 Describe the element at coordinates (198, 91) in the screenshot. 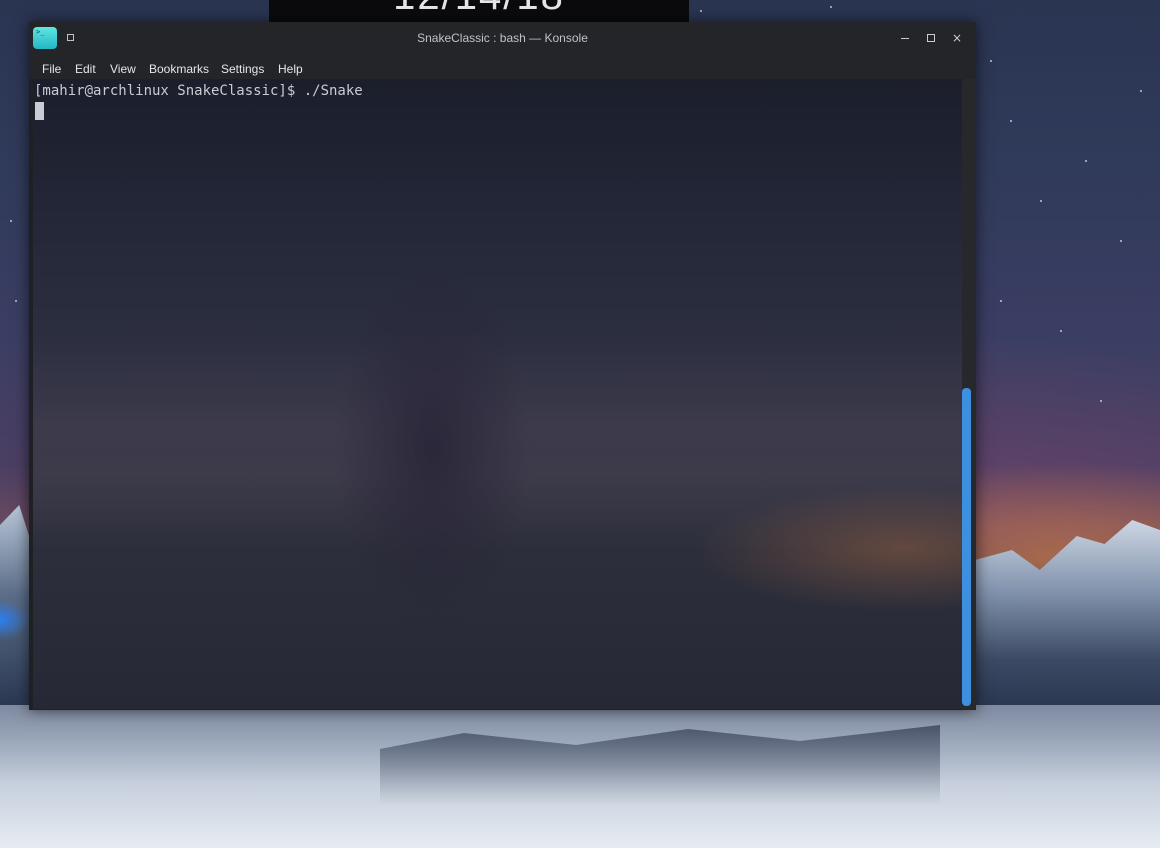

I see `terminal-prompt-line: [mahir@archlinux SnakeClassic]$ ./Snake` at that location.